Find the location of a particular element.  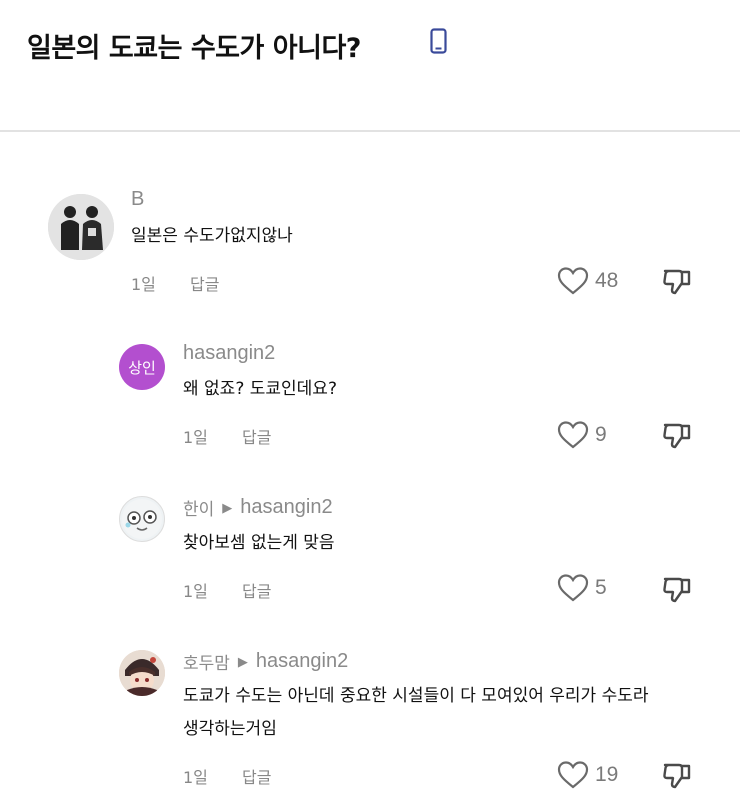

comment-text-line-2: 생각하는거임 is located at coordinates (230, 729).